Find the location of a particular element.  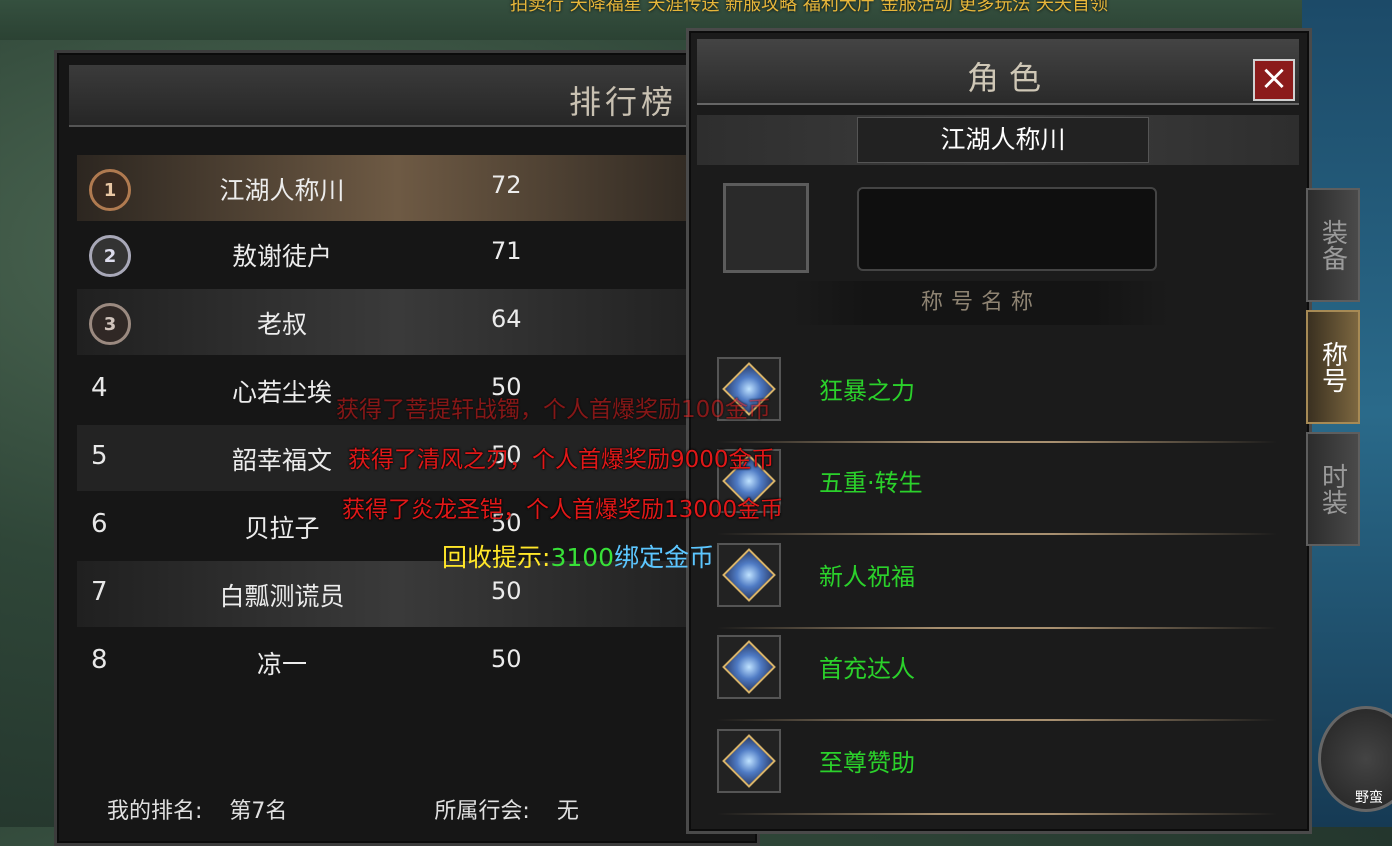

title-display-box is located at coordinates (1007, 229).